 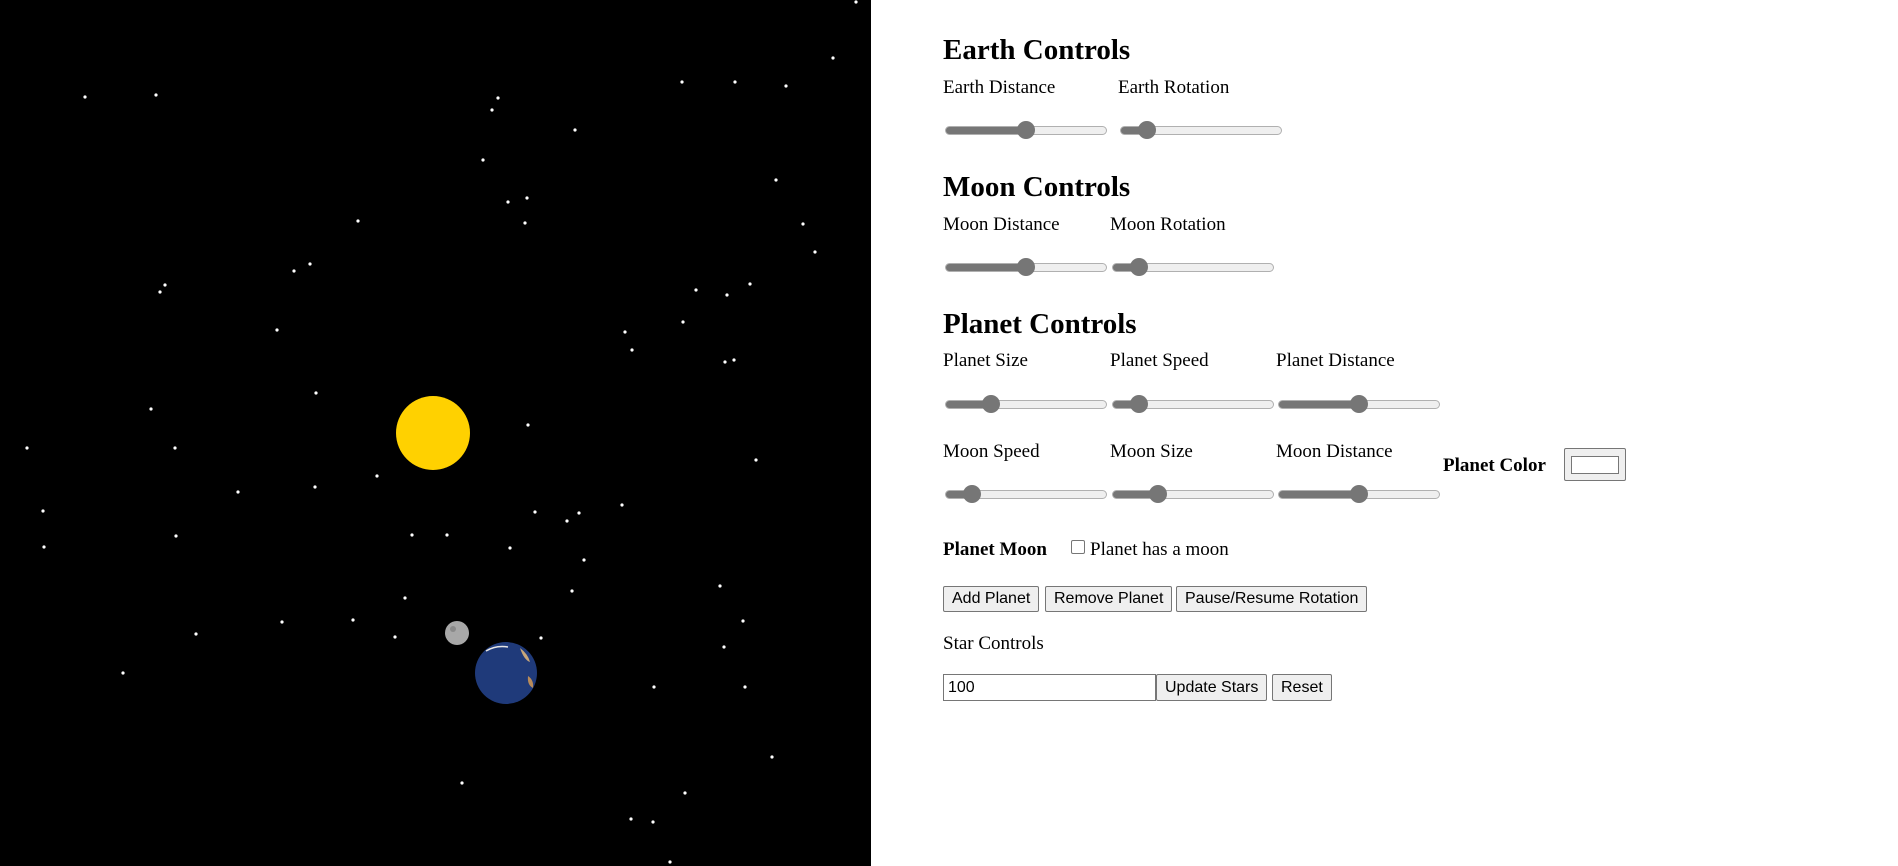 I want to click on earth-distance-label: Earth Distance, so click(x=999, y=87).